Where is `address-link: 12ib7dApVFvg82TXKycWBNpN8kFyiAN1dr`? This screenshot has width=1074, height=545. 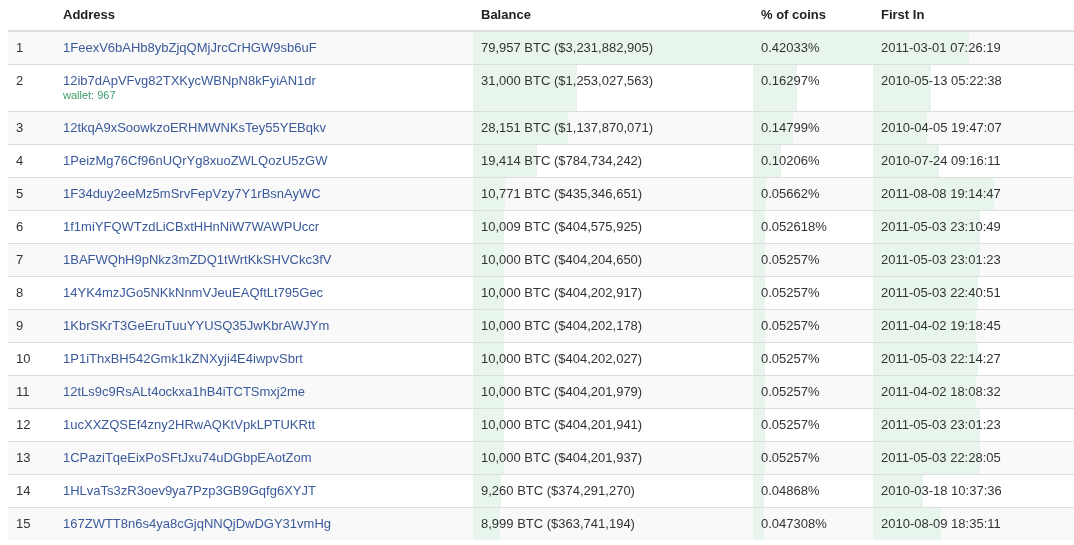 address-link: 12ib7dApVFvg82TXKycWBNpN8kFyiAN1dr is located at coordinates (189, 80).